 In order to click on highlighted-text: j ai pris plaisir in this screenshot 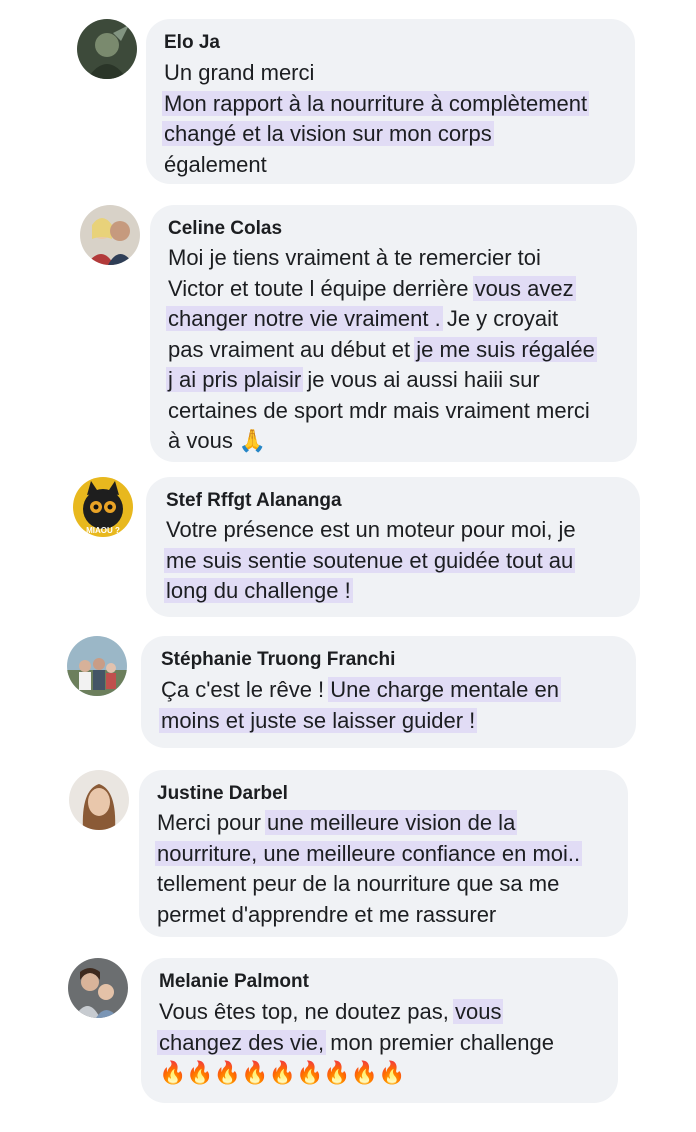, I will do `click(235, 379)`.